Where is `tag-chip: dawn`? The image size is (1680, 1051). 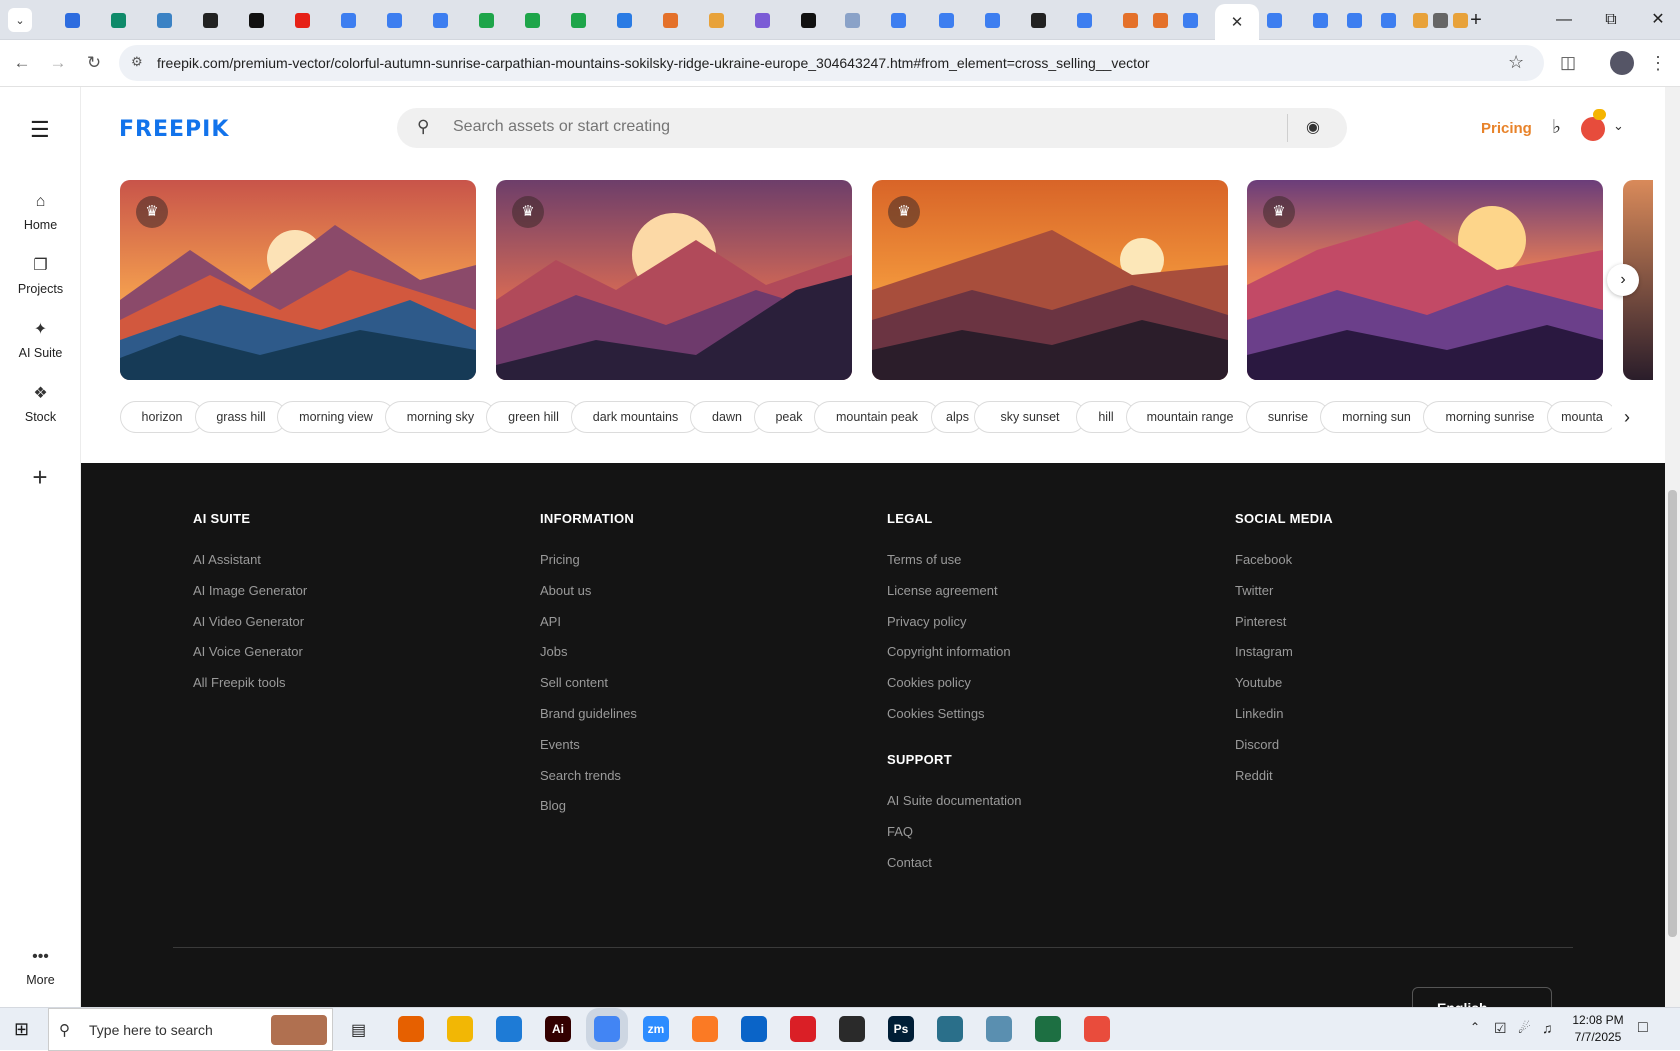
tag-chip: dawn is located at coordinates (727, 417).